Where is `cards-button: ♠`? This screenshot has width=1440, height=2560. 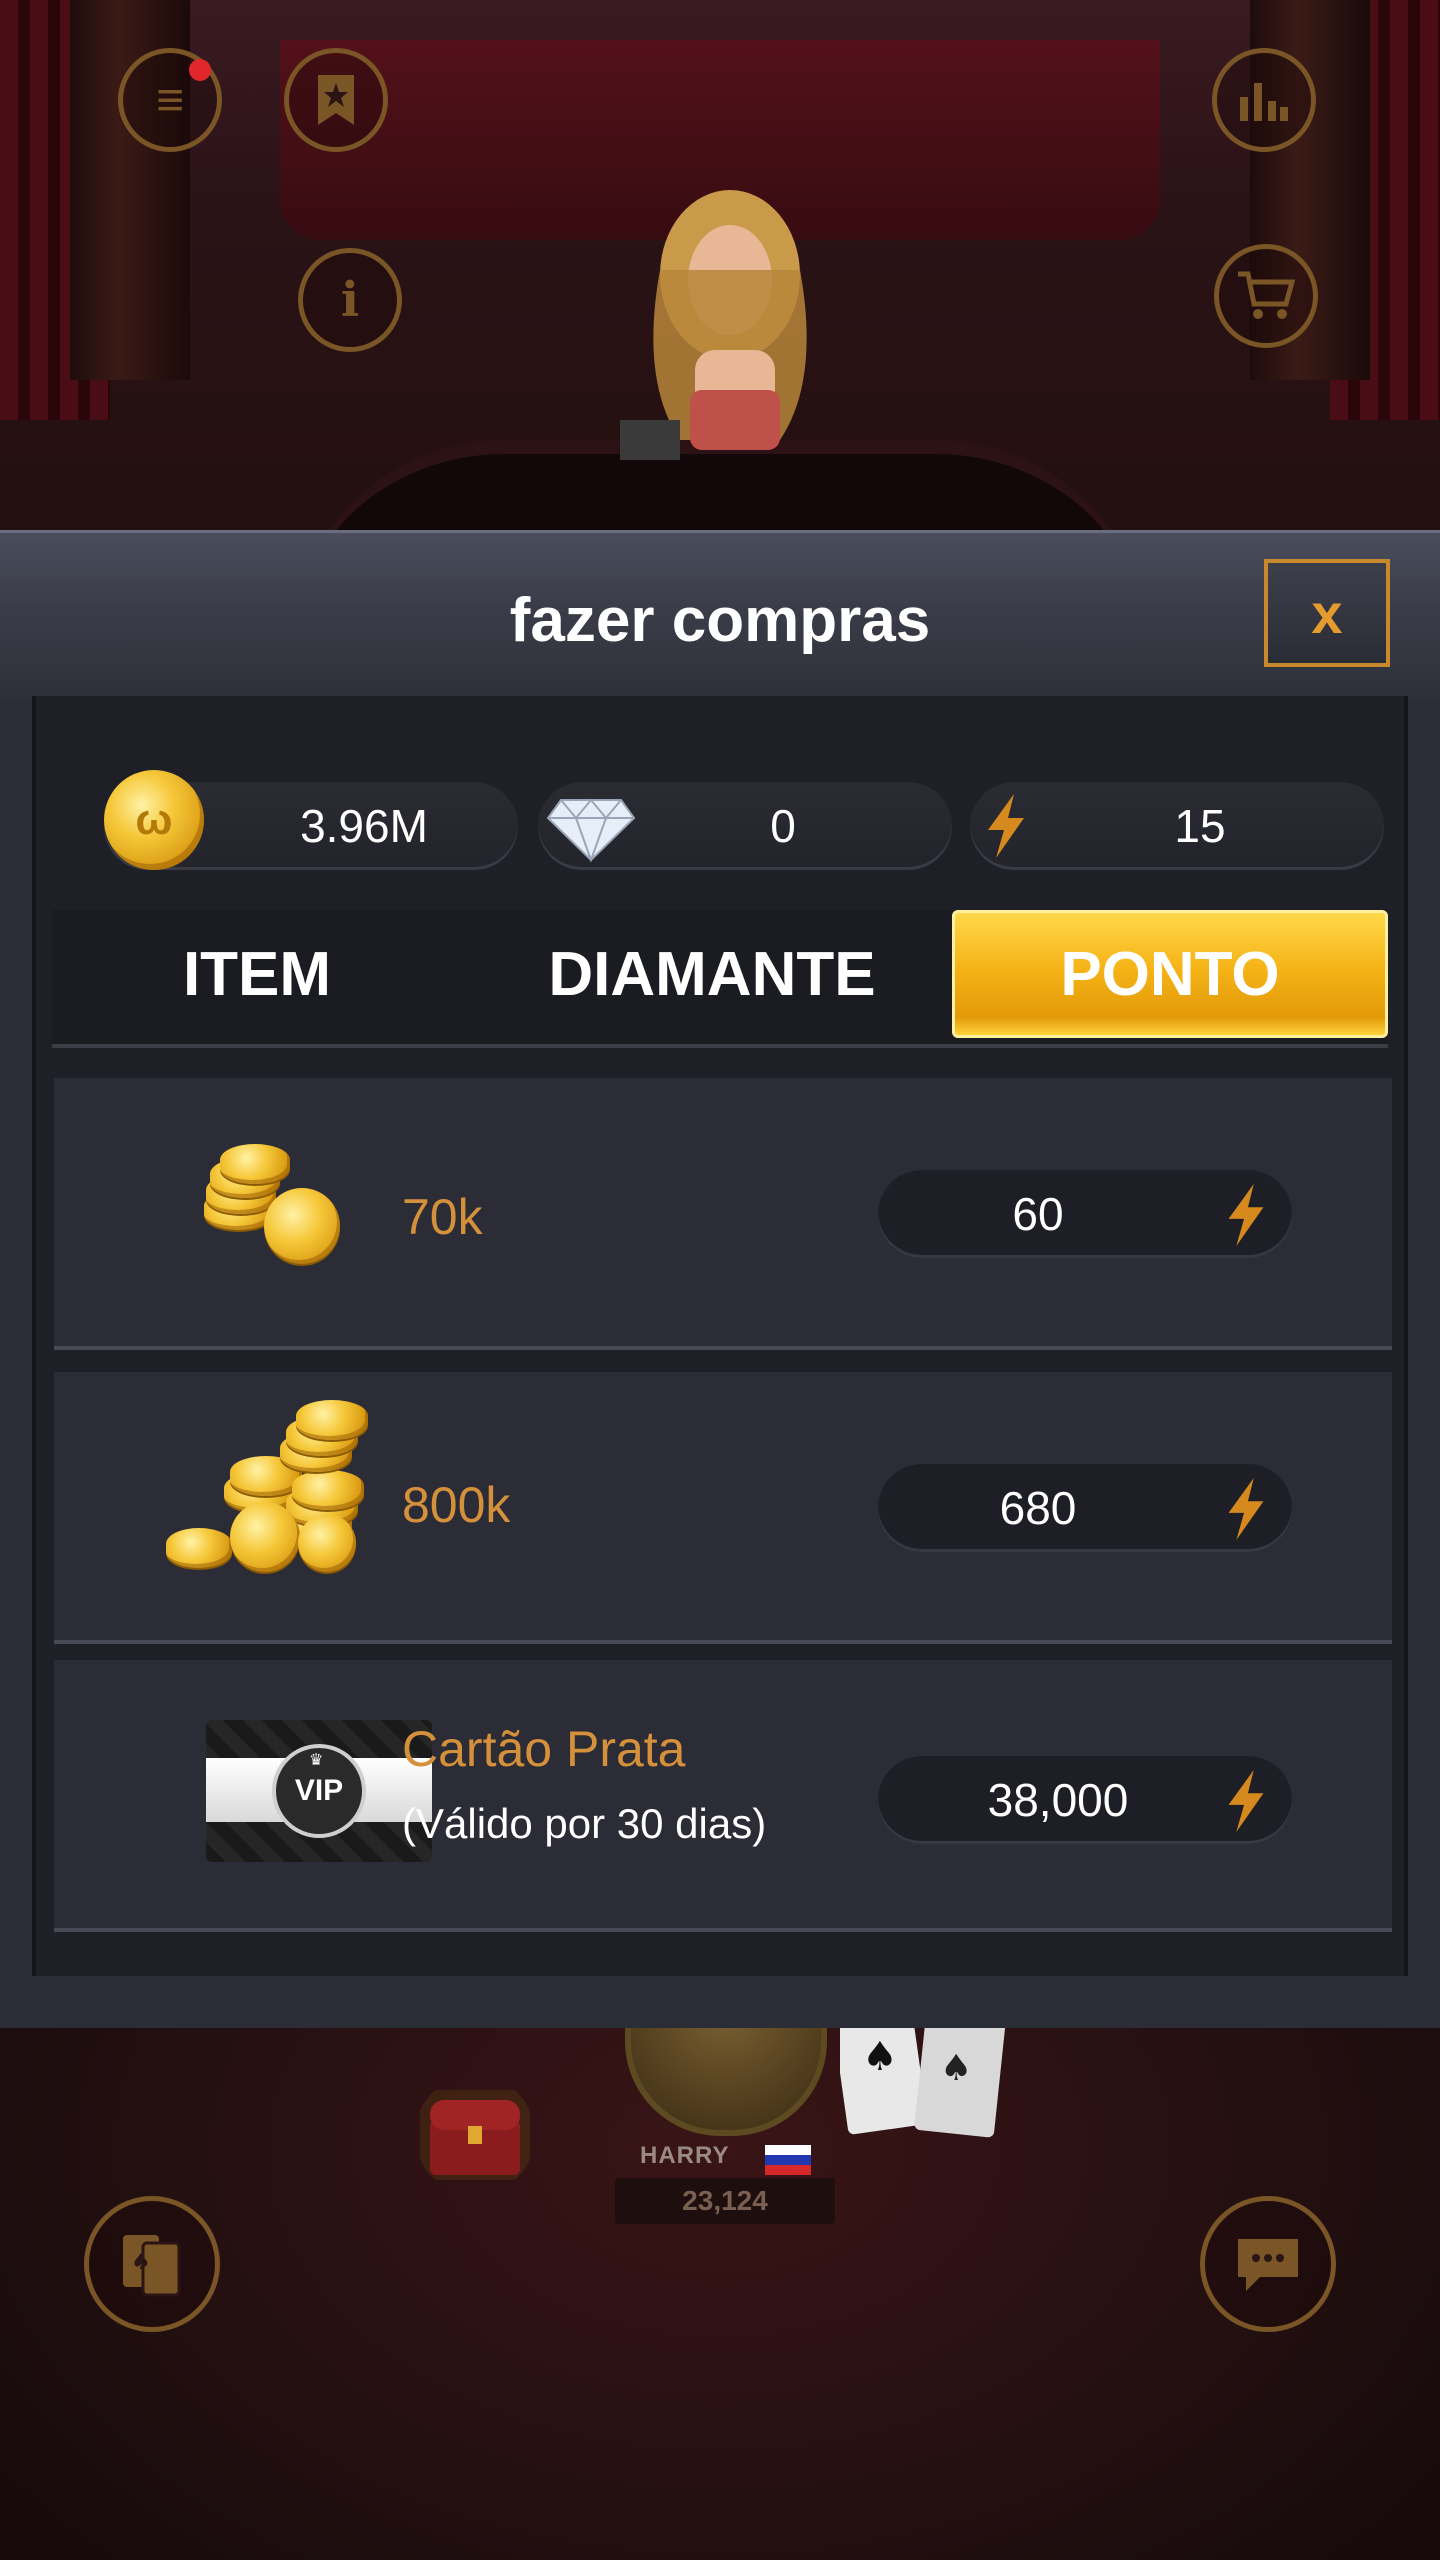
cards-button: ♠ is located at coordinates (152, 2264).